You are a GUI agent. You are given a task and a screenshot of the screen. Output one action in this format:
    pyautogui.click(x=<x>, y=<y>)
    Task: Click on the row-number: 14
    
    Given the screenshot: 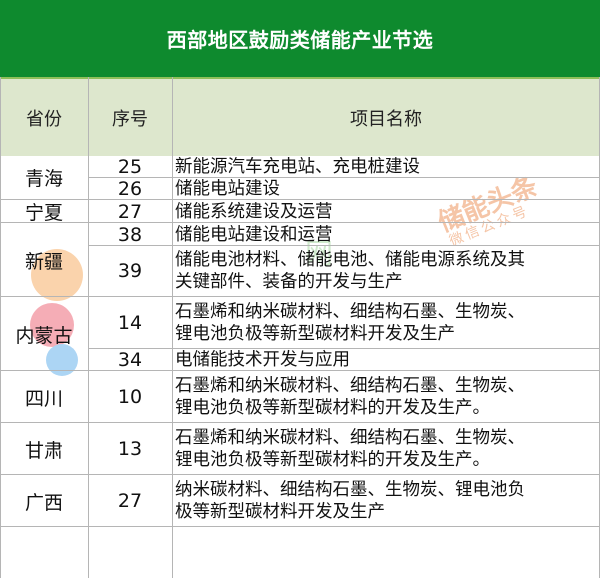 What is the action you would take?
    pyautogui.click(x=130, y=323)
    